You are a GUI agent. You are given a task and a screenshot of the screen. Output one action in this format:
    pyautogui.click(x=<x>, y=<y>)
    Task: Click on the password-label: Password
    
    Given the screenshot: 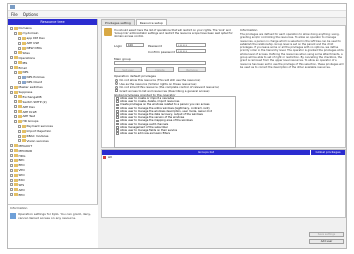 What is the action you would take?
    pyautogui.click(x=155, y=46)
    